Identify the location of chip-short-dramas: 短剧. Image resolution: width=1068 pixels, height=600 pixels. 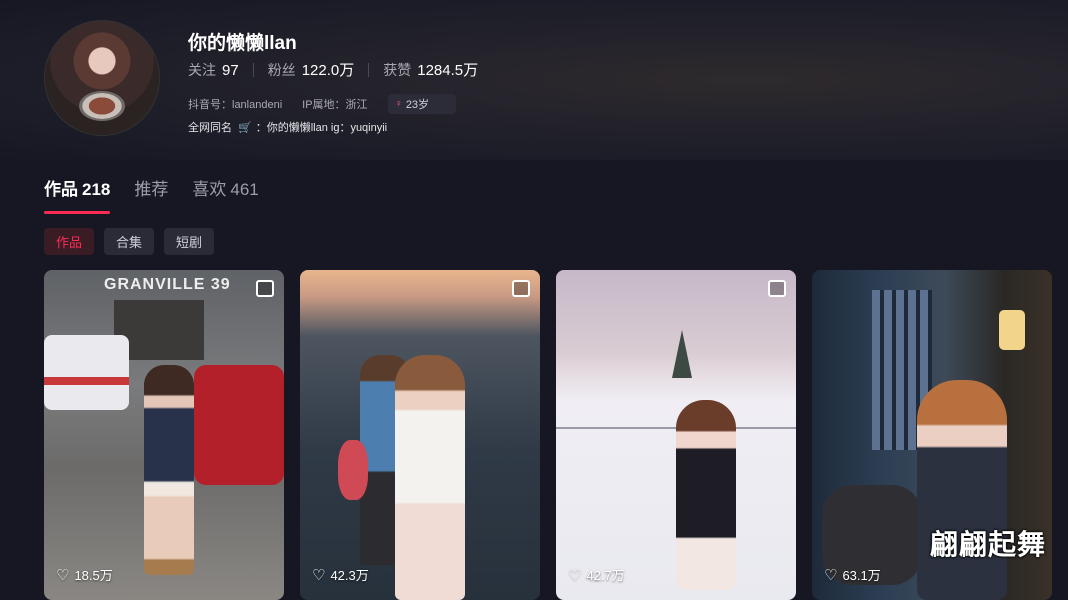
(189, 241).